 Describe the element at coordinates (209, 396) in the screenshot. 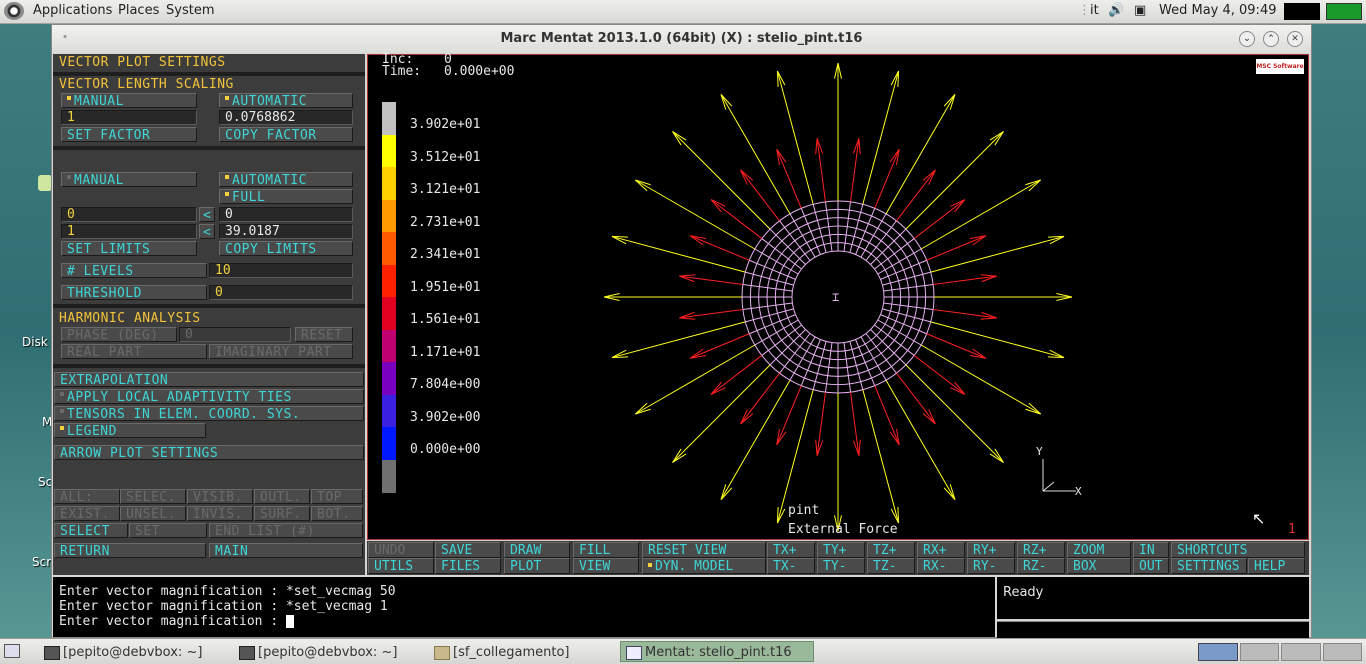

I see `adaptivity-toggle: APPLY LOCAL ADAPTIVITY TIES` at that location.